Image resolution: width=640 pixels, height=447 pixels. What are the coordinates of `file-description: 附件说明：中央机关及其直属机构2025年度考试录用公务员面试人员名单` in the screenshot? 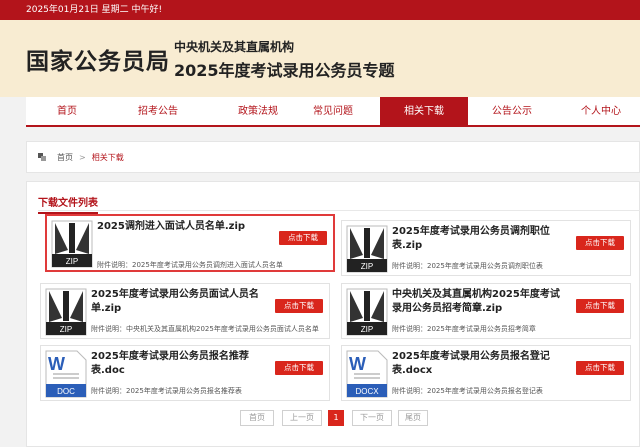 It's located at (205, 329).